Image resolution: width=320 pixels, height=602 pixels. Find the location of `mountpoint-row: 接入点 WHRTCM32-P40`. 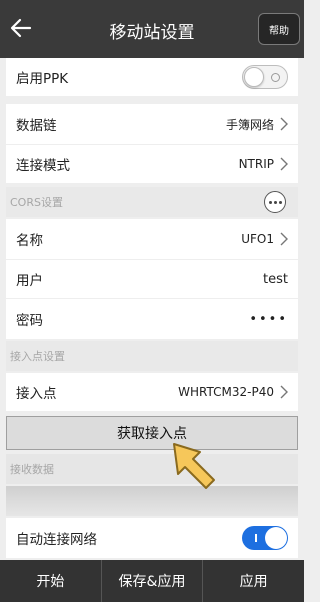

mountpoint-row: 接入点 WHRTCM32-P40 is located at coordinates (152, 392).